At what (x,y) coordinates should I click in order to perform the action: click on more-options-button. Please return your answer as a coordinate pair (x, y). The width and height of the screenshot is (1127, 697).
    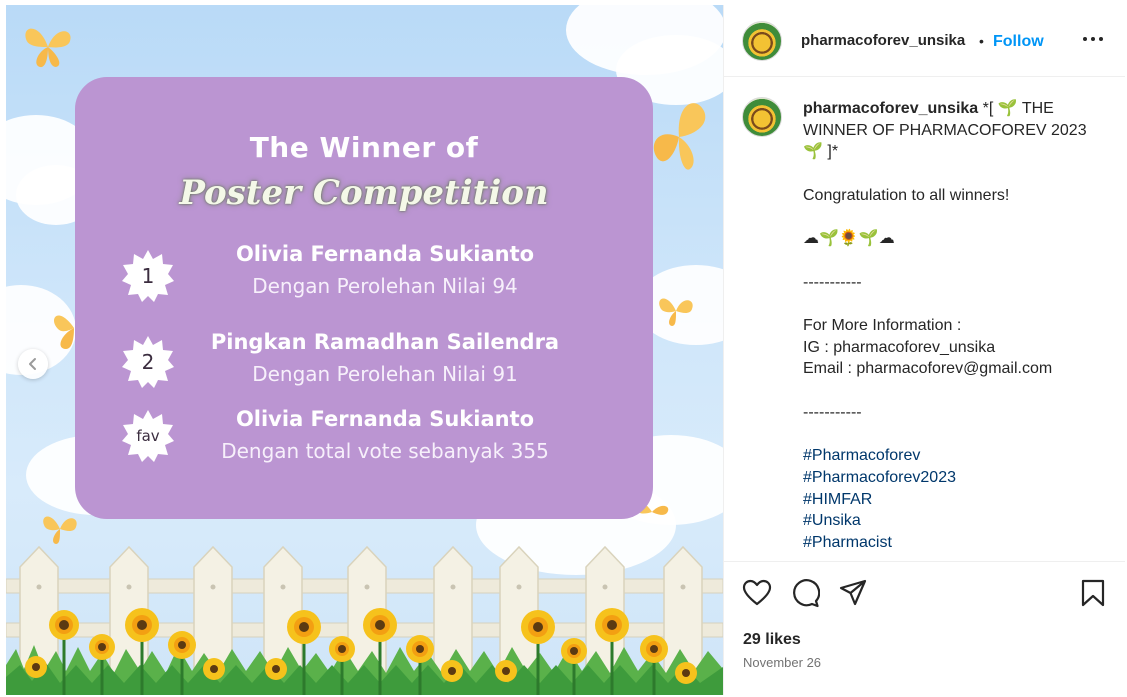
    Looking at the image, I should click on (1093, 39).